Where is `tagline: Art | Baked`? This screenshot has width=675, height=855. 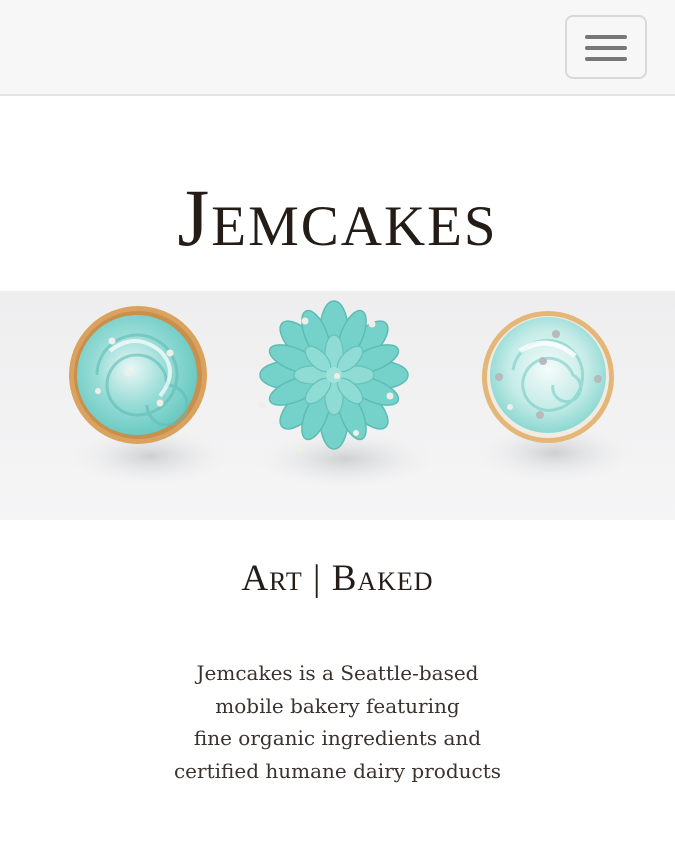 tagline: Art | Baked is located at coordinates (337, 578).